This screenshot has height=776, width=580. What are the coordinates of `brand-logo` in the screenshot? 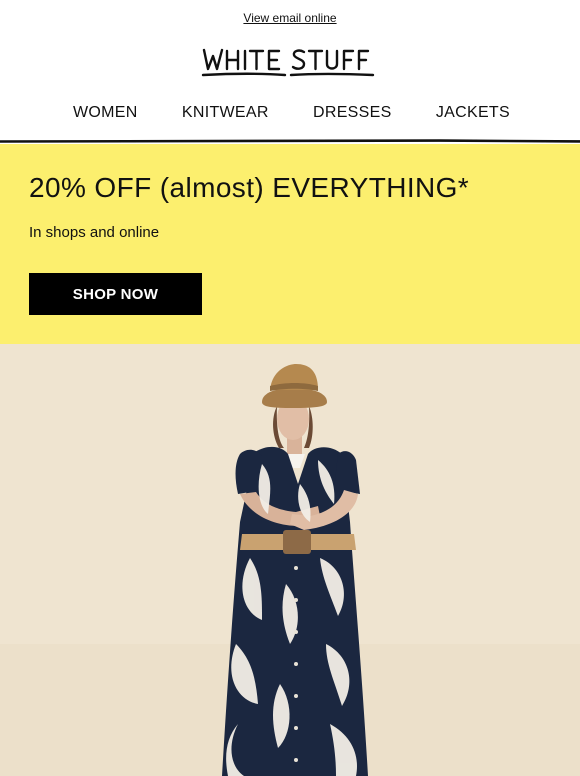 It's located at (290, 62).